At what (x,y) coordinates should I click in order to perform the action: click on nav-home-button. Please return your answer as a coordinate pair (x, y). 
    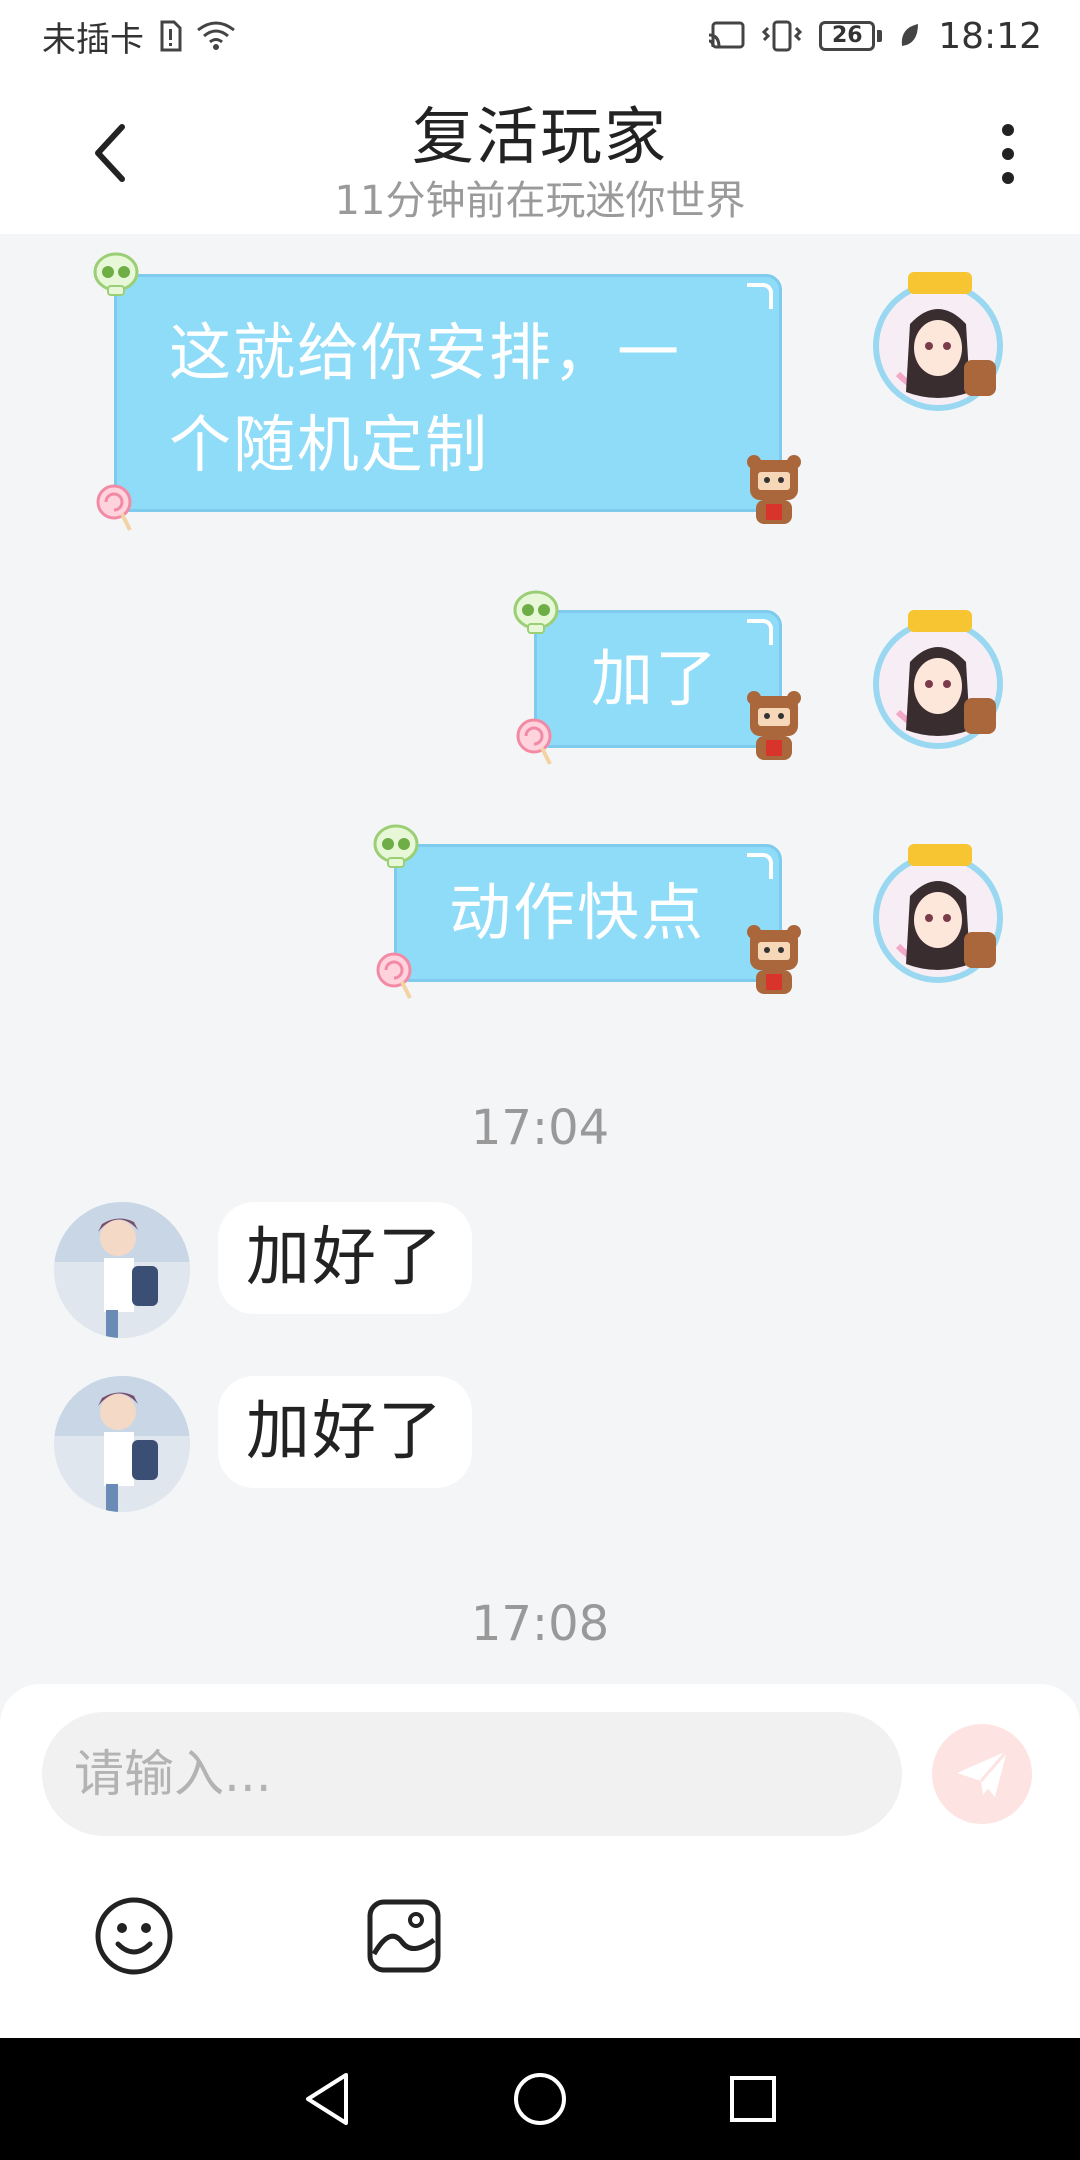
    Looking at the image, I should click on (540, 2099).